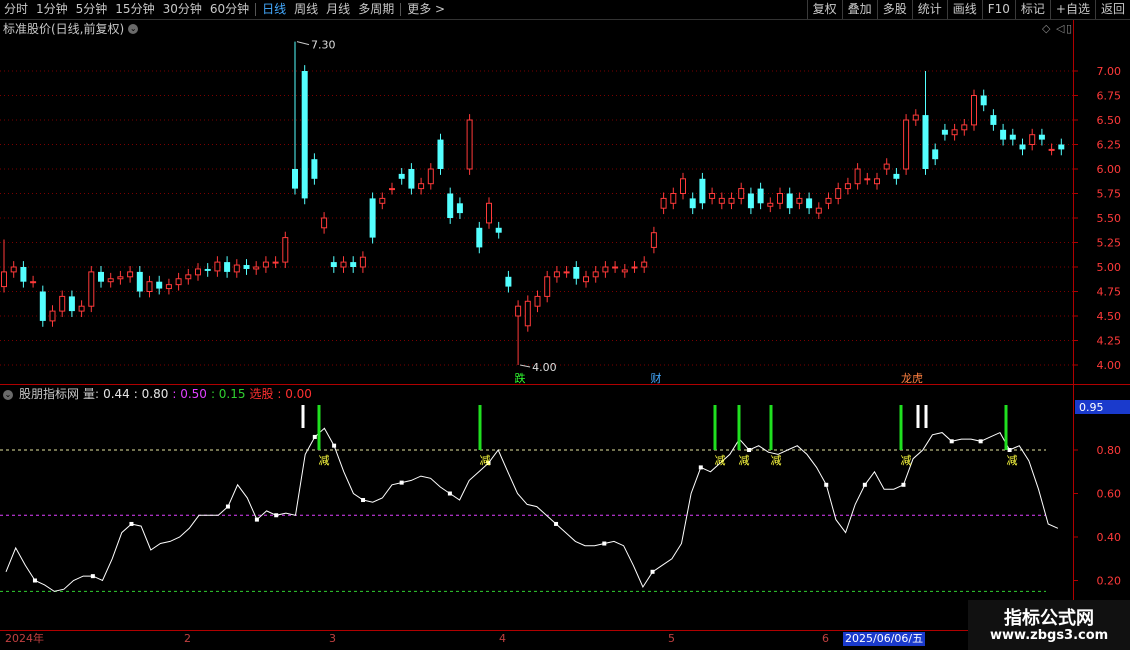 This screenshot has height=650, width=1130. I want to click on indicator-value-5: 选股 : 0.00, so click(280, 394).